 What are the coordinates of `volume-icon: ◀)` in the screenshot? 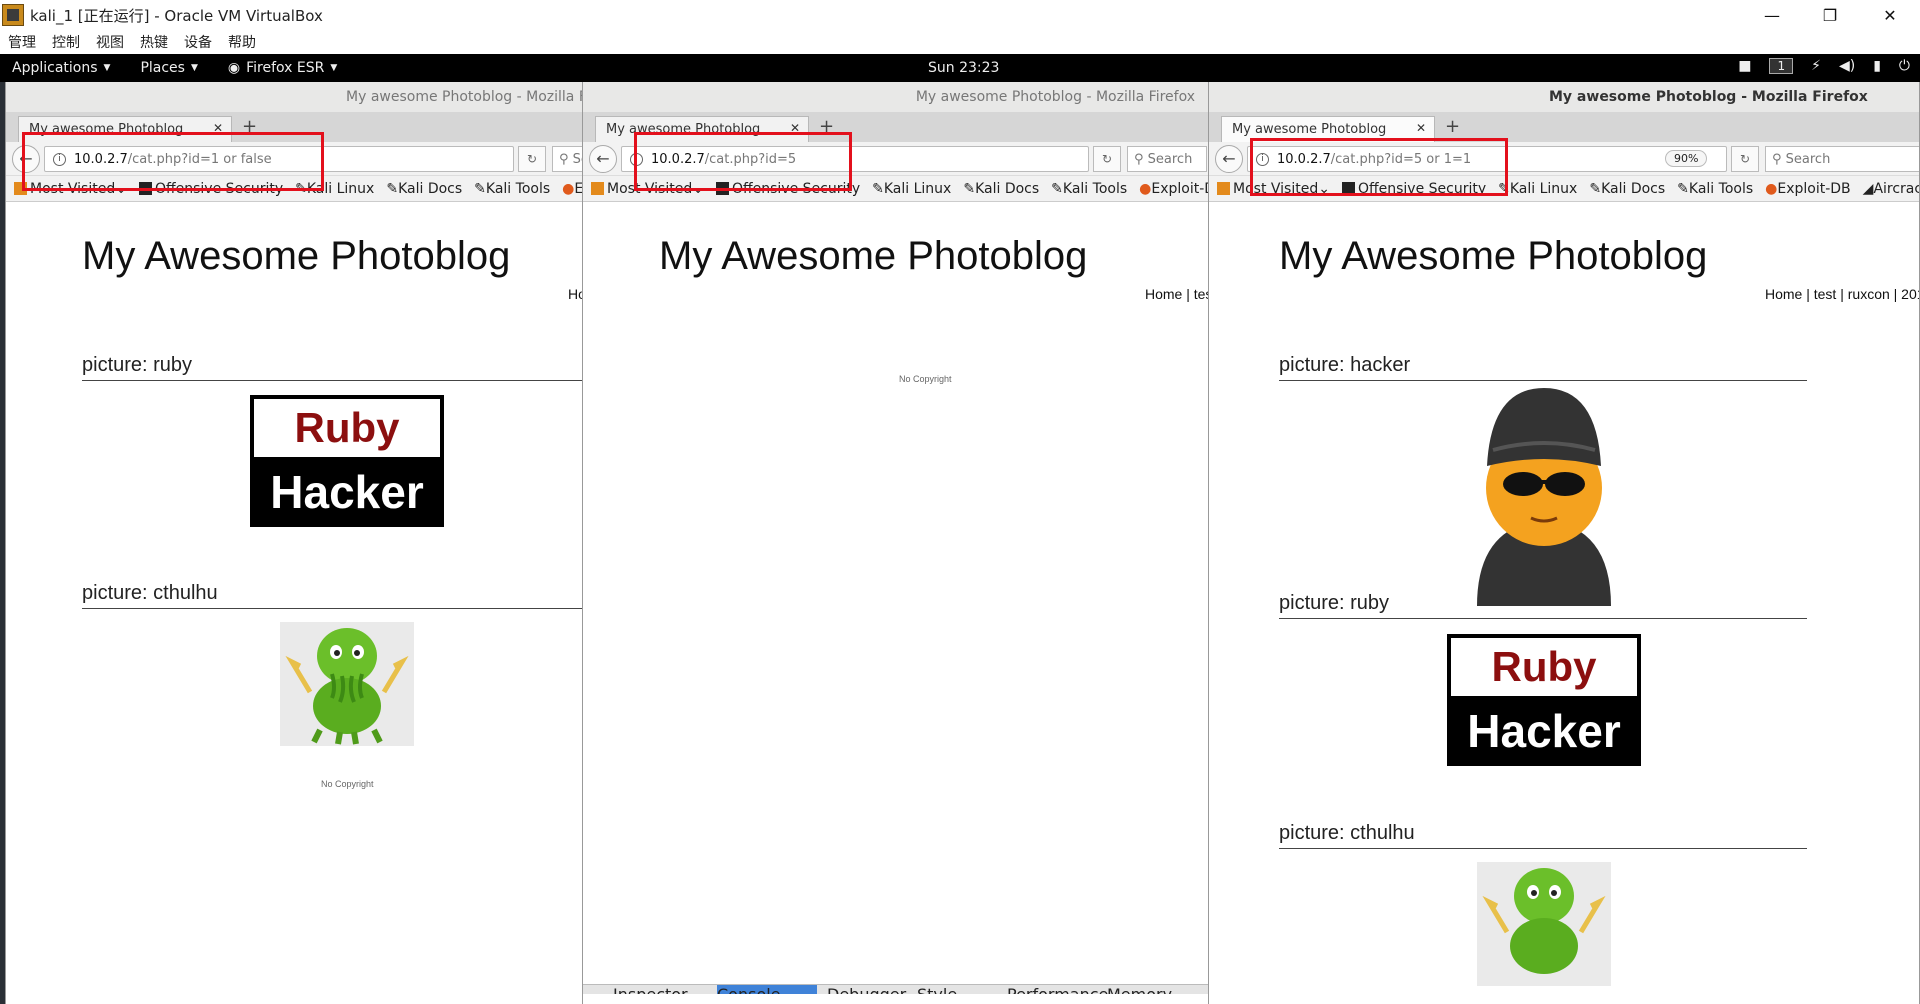 It's located at (1847, 66).